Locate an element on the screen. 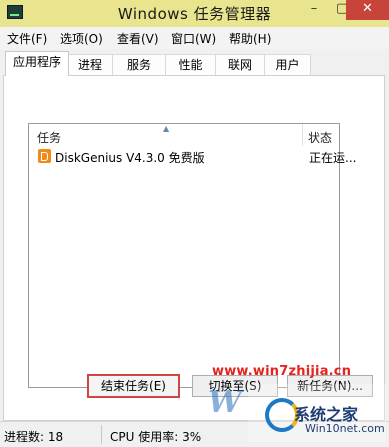  process-count: 进程数: 18 is located at coordinates (34, 437).